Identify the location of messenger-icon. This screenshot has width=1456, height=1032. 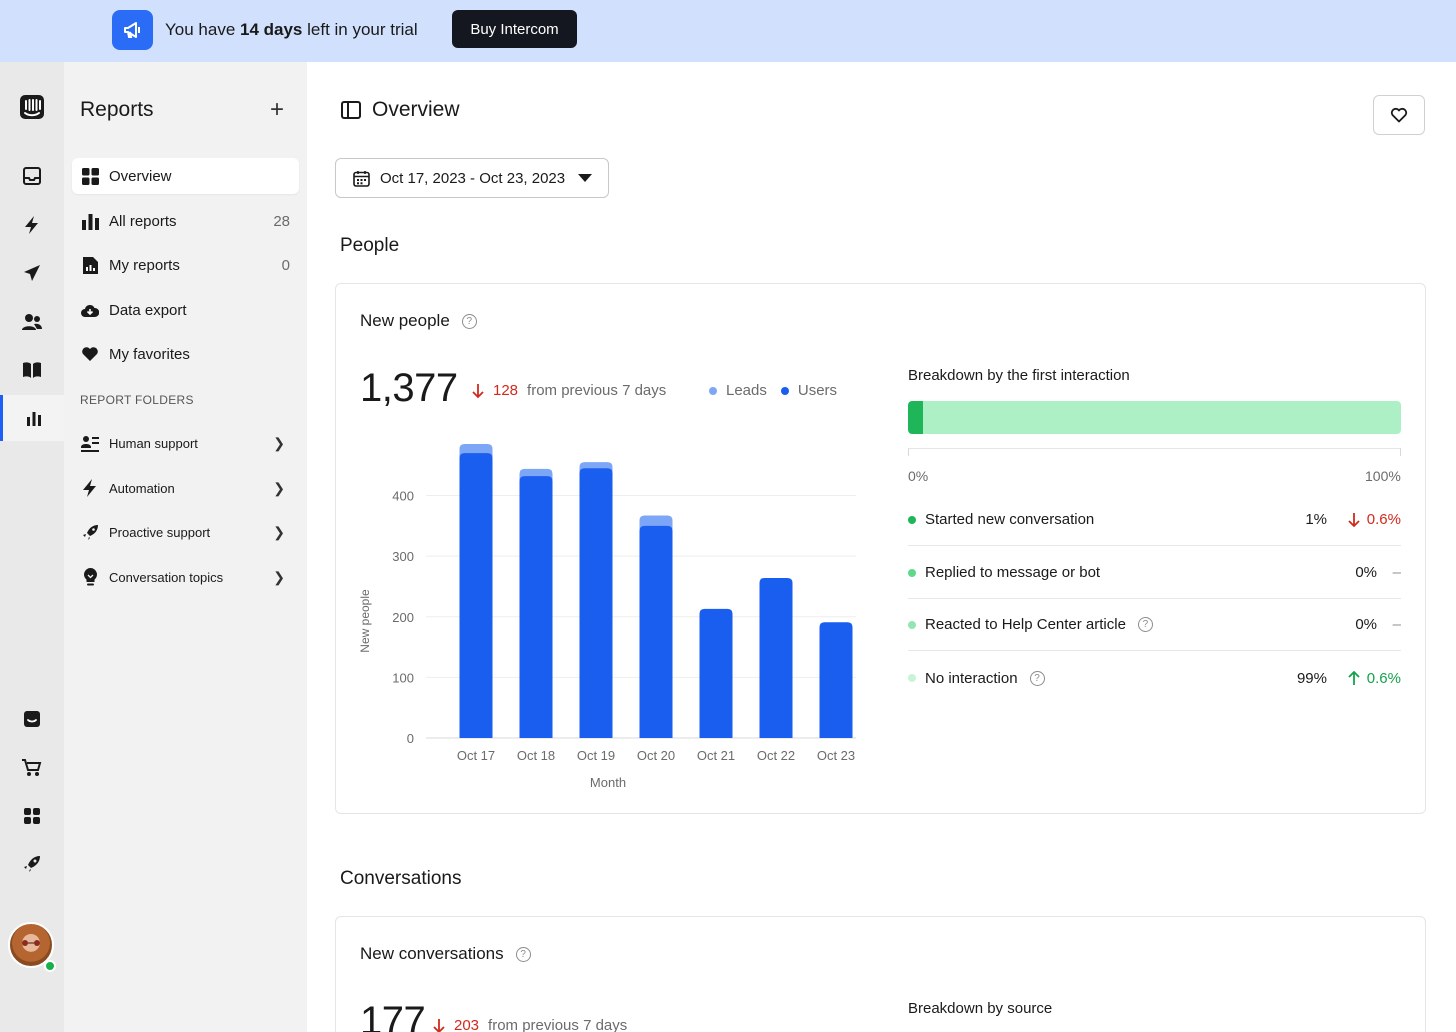
(32, 719).